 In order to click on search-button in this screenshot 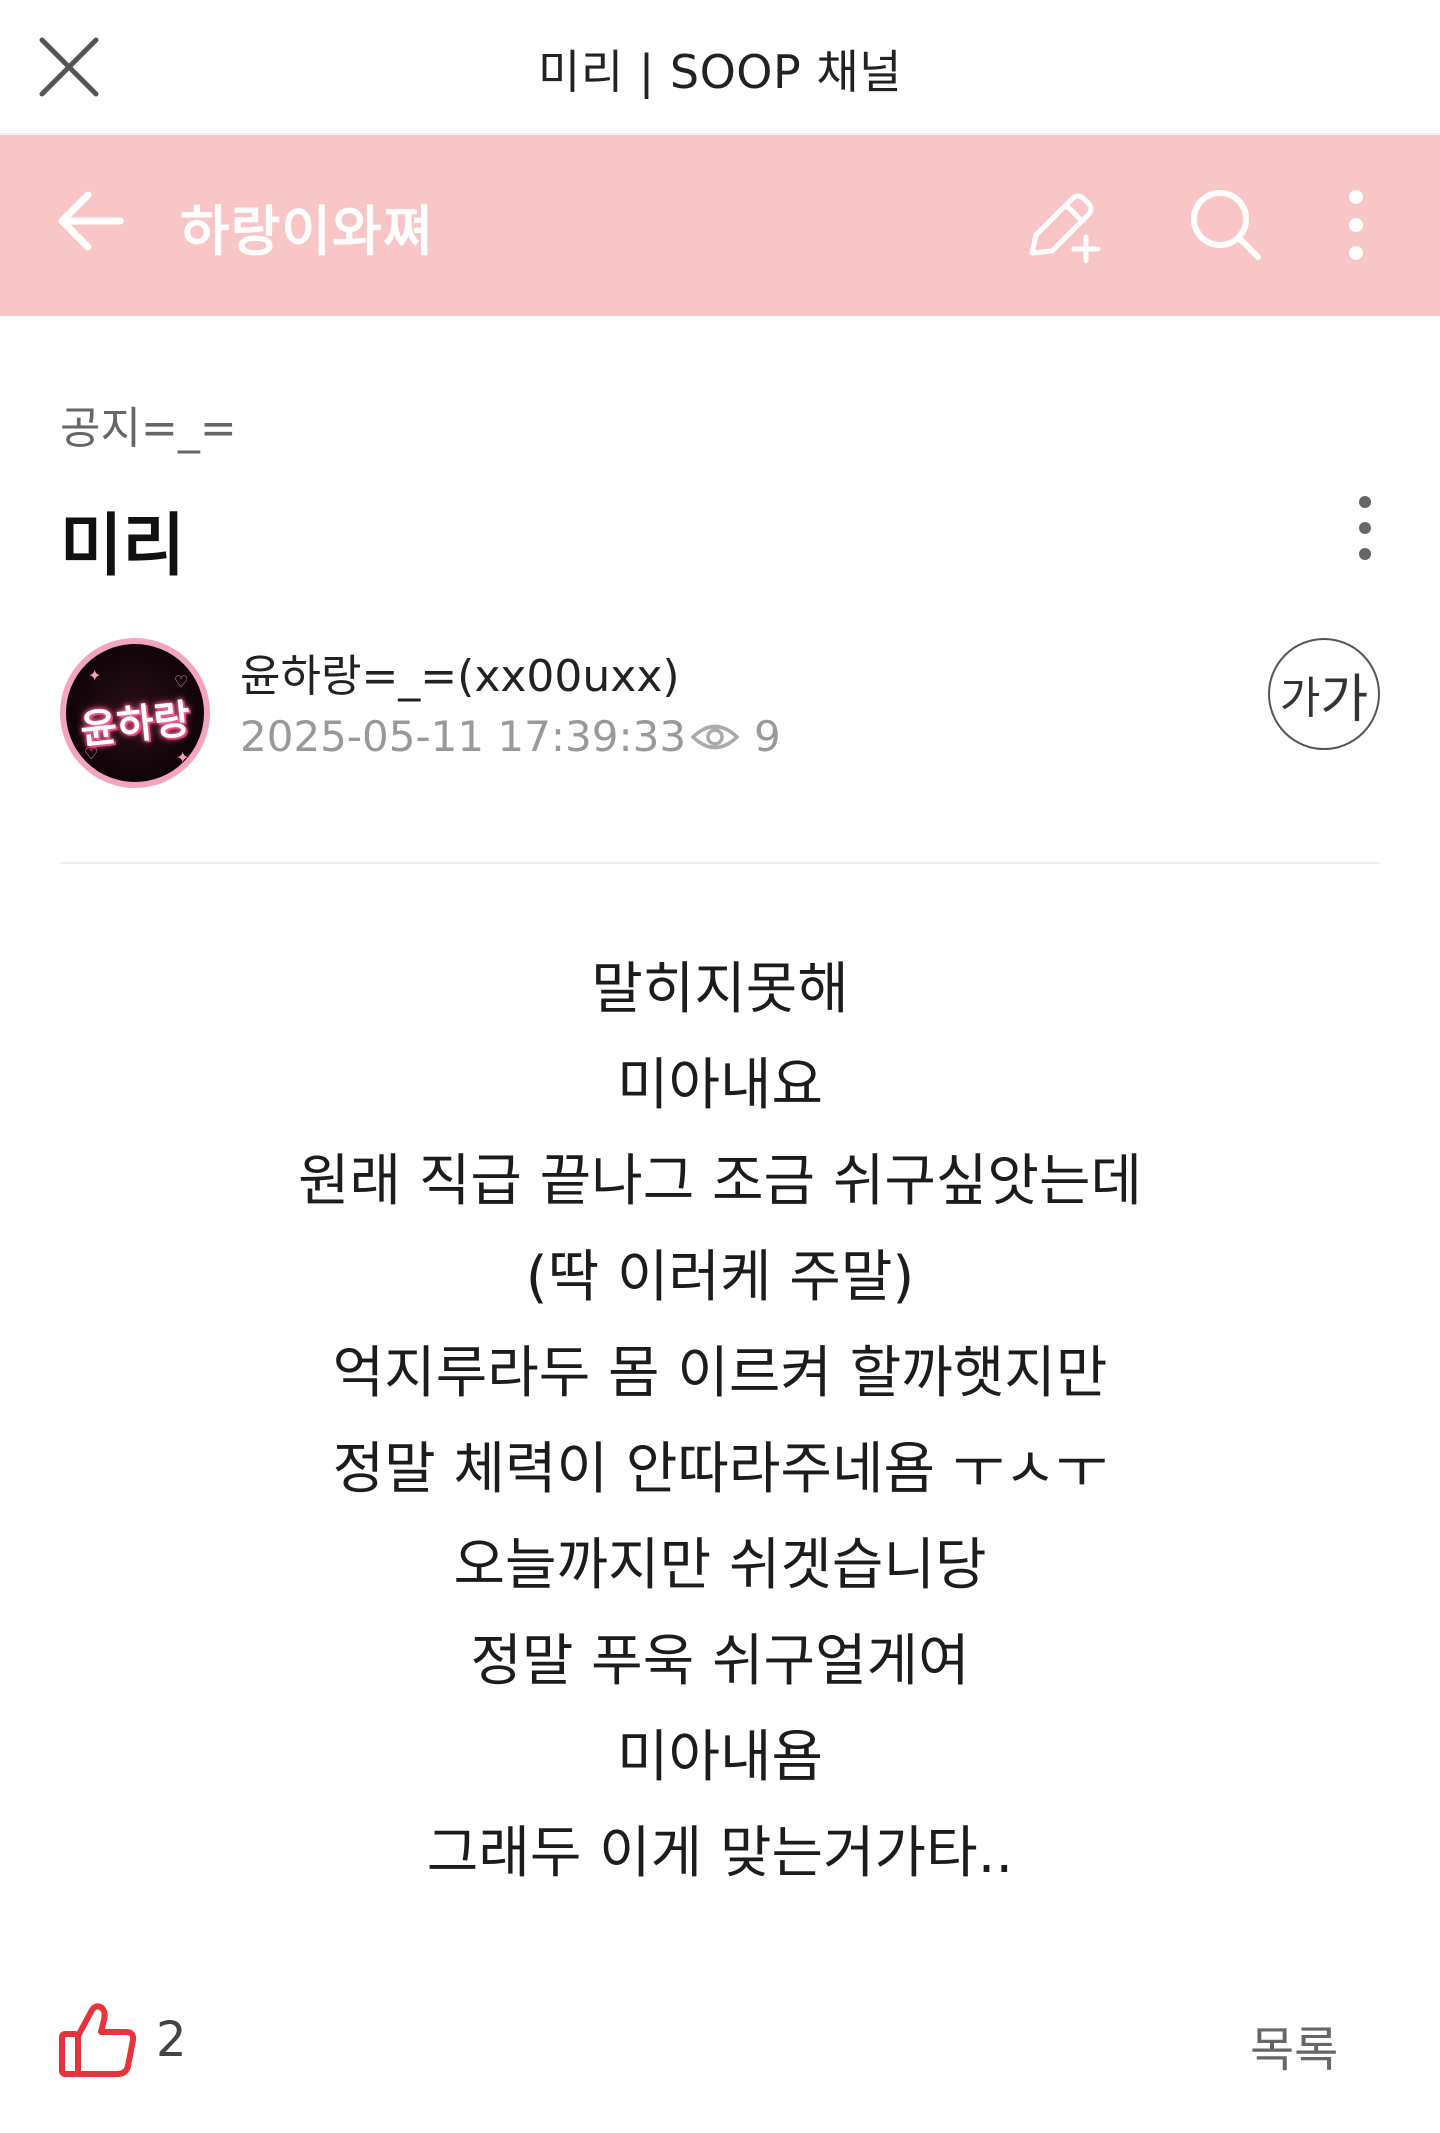, I will do `click(1226, 225)`.